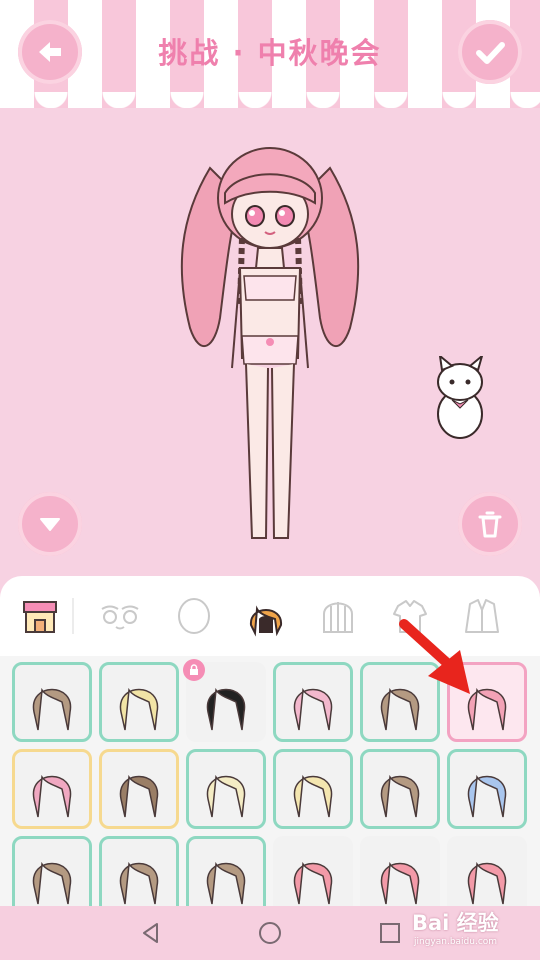 This screenshot has width=540, height=960. I want to click on back-button, so click(50, 52).